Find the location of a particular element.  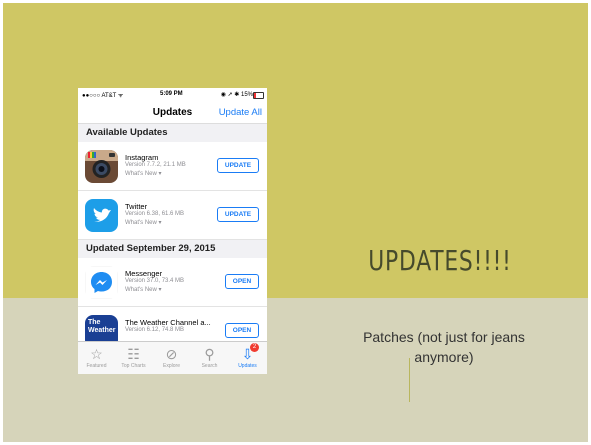

app-meta: Version 6.38, 61.6 MB is located at coordinates (155, 214).